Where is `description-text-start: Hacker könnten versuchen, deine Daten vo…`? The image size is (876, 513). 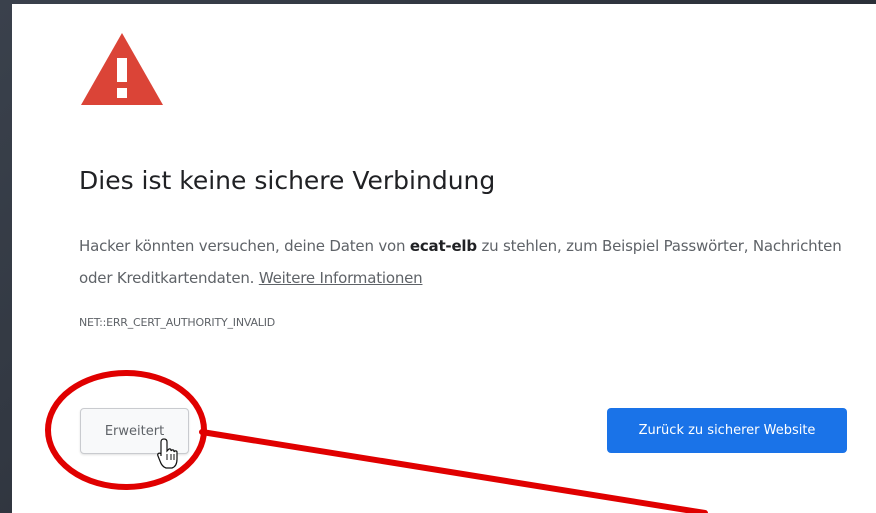
description-text-start: Hacker könnten versuchen, deine Daten vo… is located at coordinates (244, 246).